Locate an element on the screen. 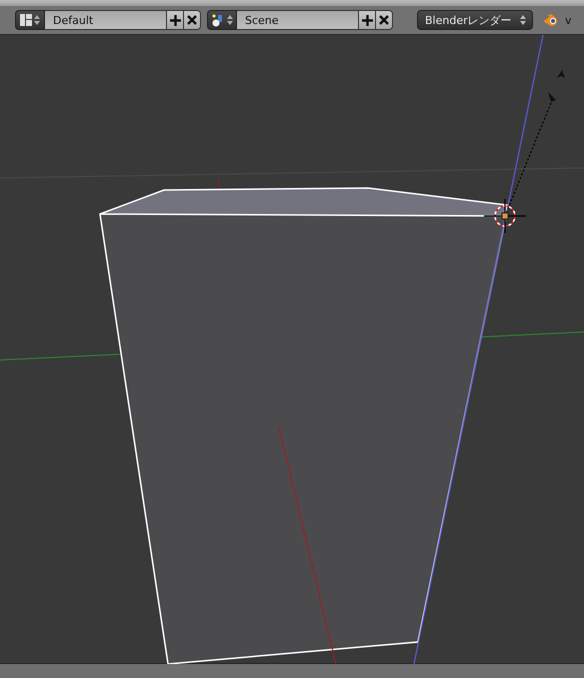 The height and width of the screenshot is (678, 584). scene-name-field: Scene is located at coordinates (298, 20).